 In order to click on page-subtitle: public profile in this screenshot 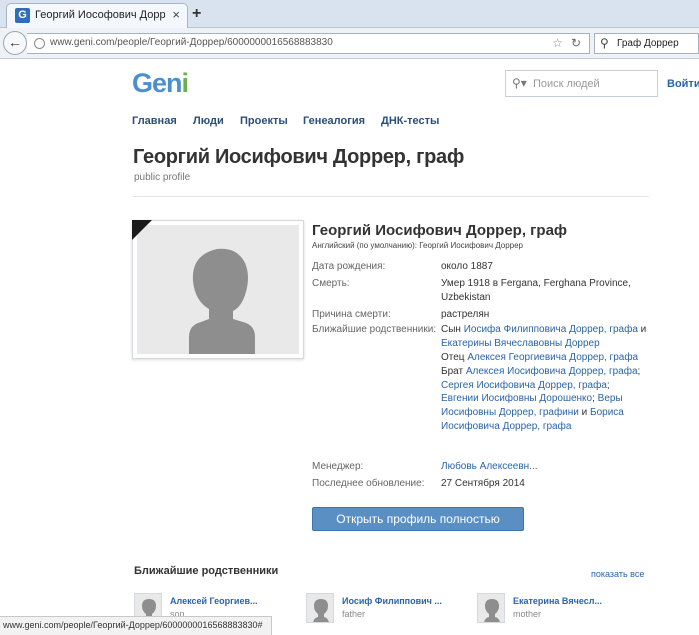, I will do `click(162, 177)`.